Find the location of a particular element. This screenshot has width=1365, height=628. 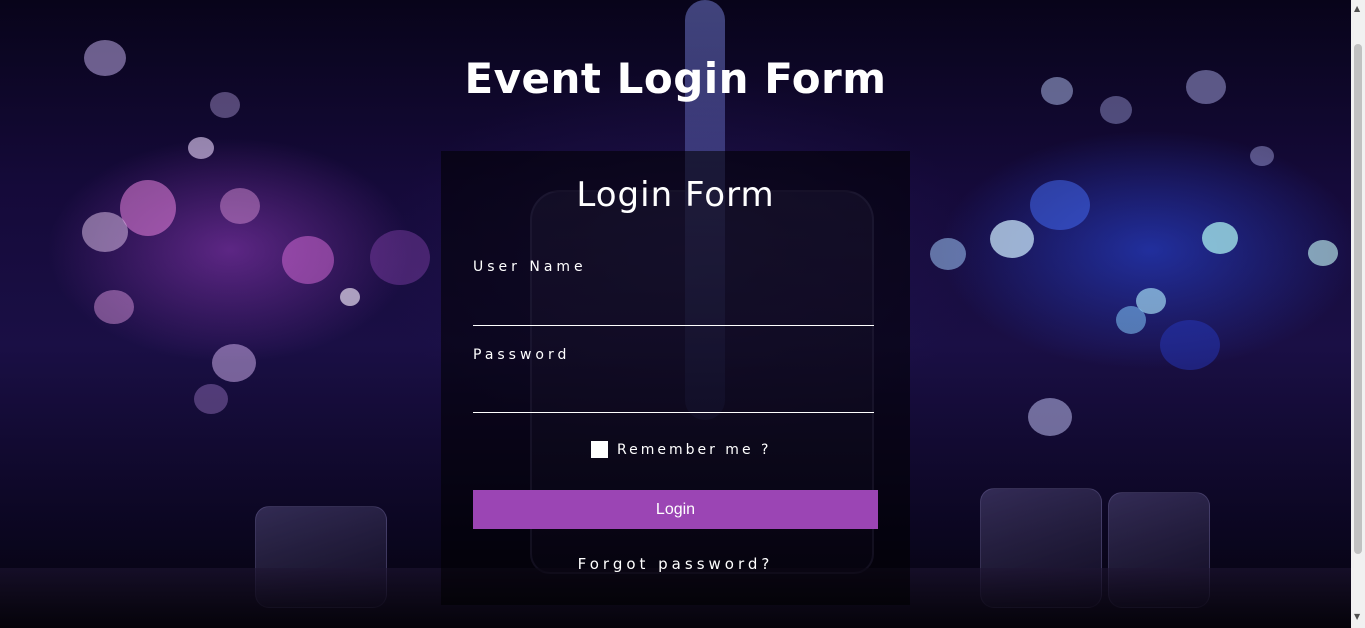

page-title: Event Login Form is located at coordinates (675, 78).